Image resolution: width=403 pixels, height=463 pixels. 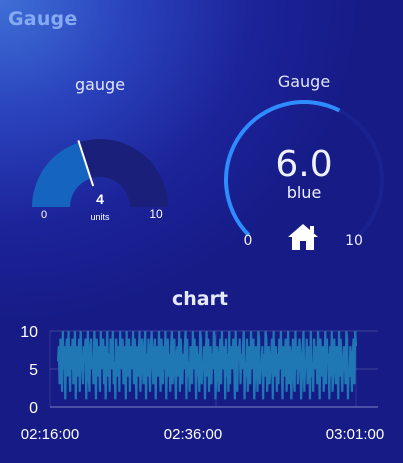 I want to click on chart-y-tick-label: 0, so click(x=33, y=408).